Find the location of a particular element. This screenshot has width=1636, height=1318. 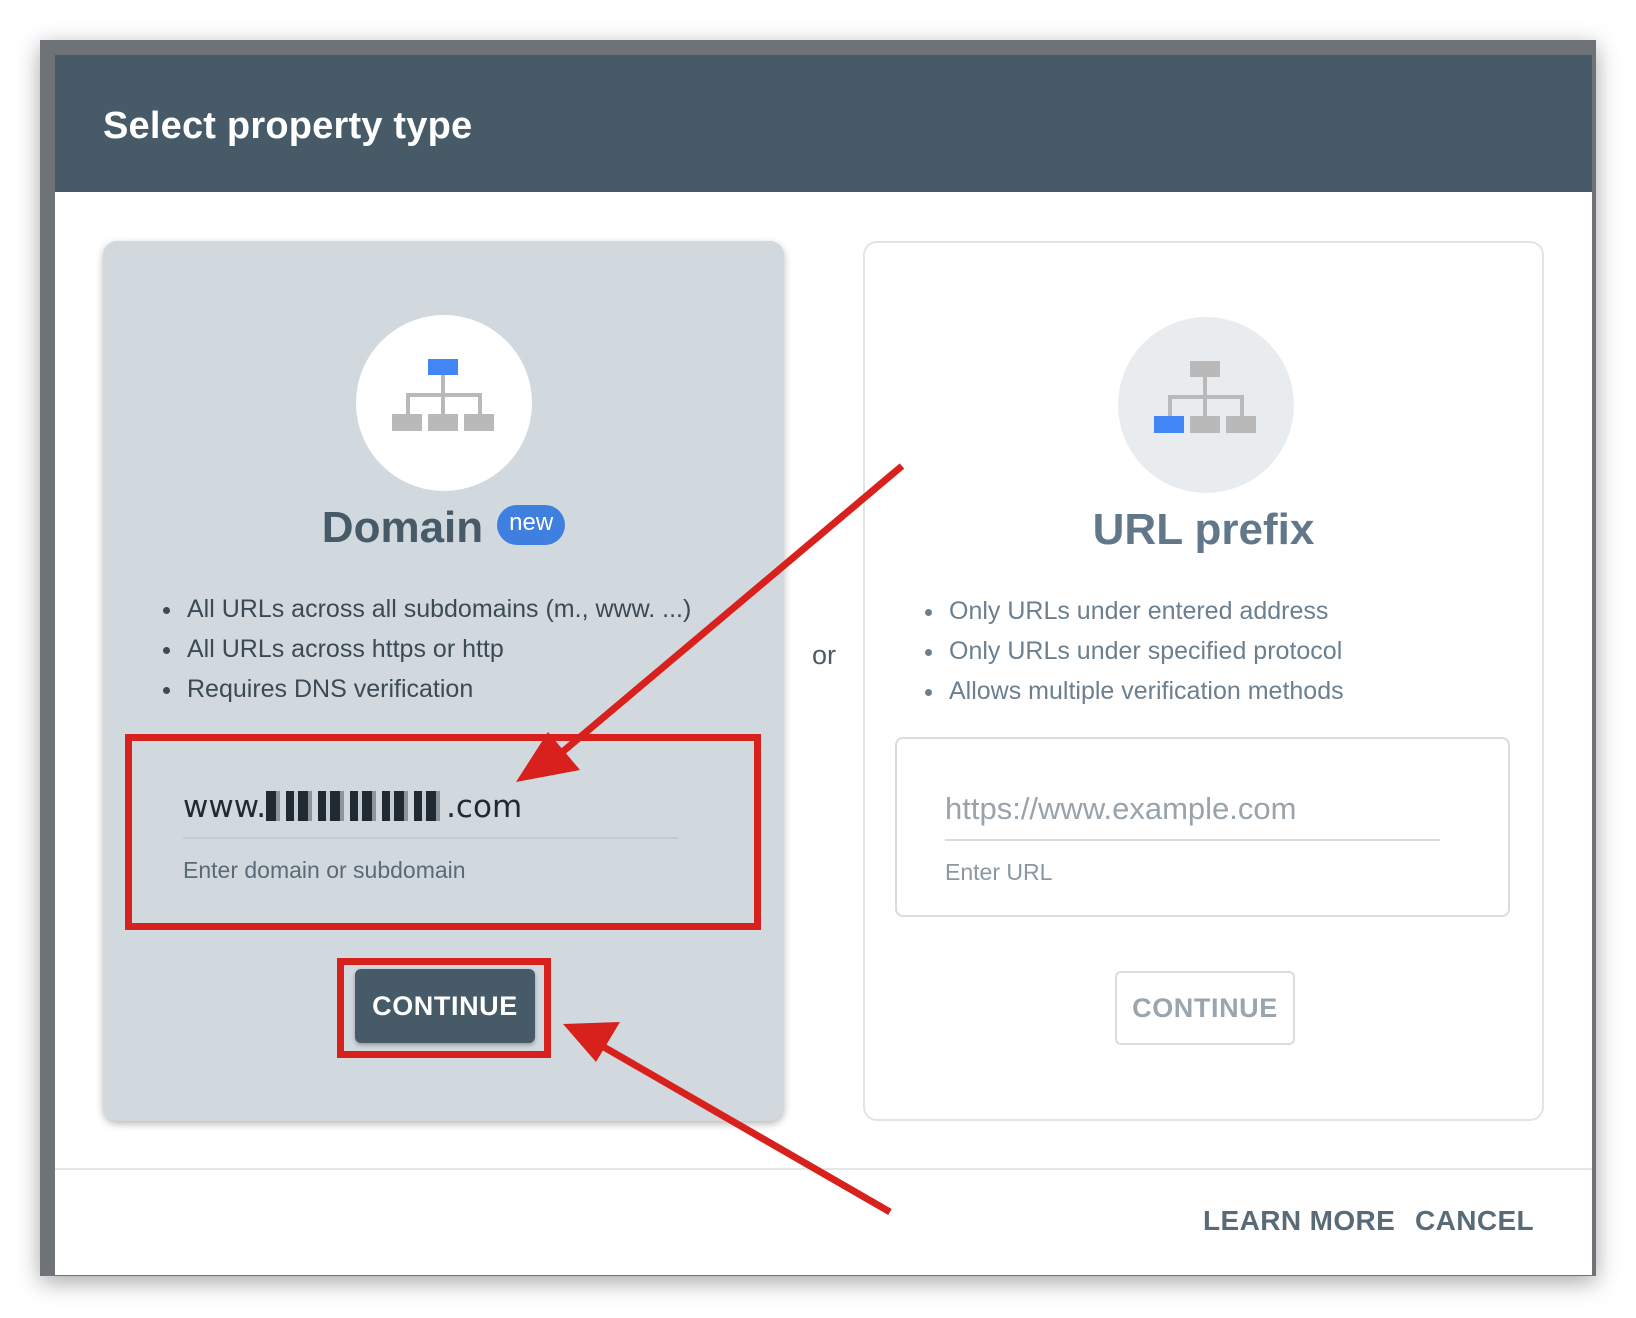

url-input-box: https://www.example.com Enter URL is located at coordinates (1202, 827).